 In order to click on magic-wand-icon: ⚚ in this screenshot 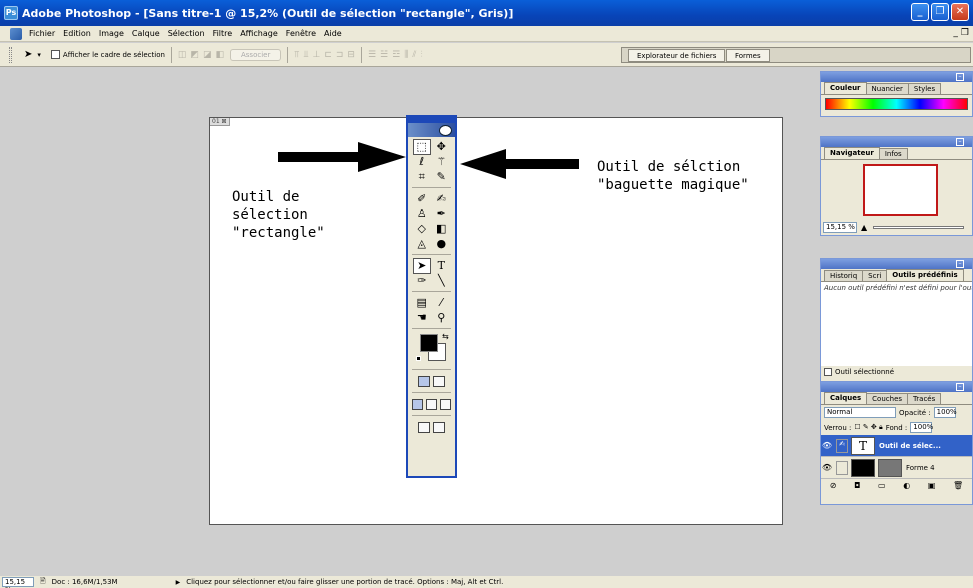, I will do `click(441, 162)`.